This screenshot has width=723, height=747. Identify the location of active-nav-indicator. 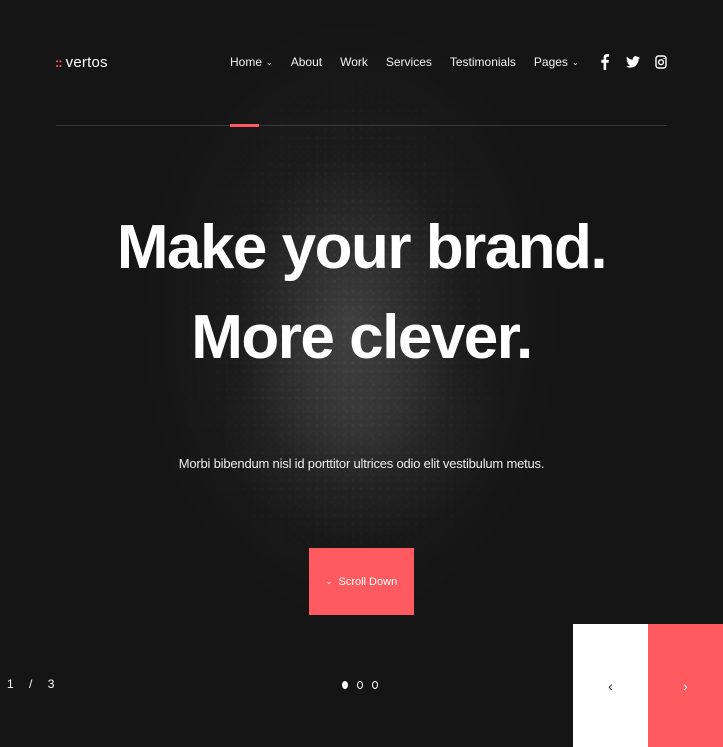
(244, 125).